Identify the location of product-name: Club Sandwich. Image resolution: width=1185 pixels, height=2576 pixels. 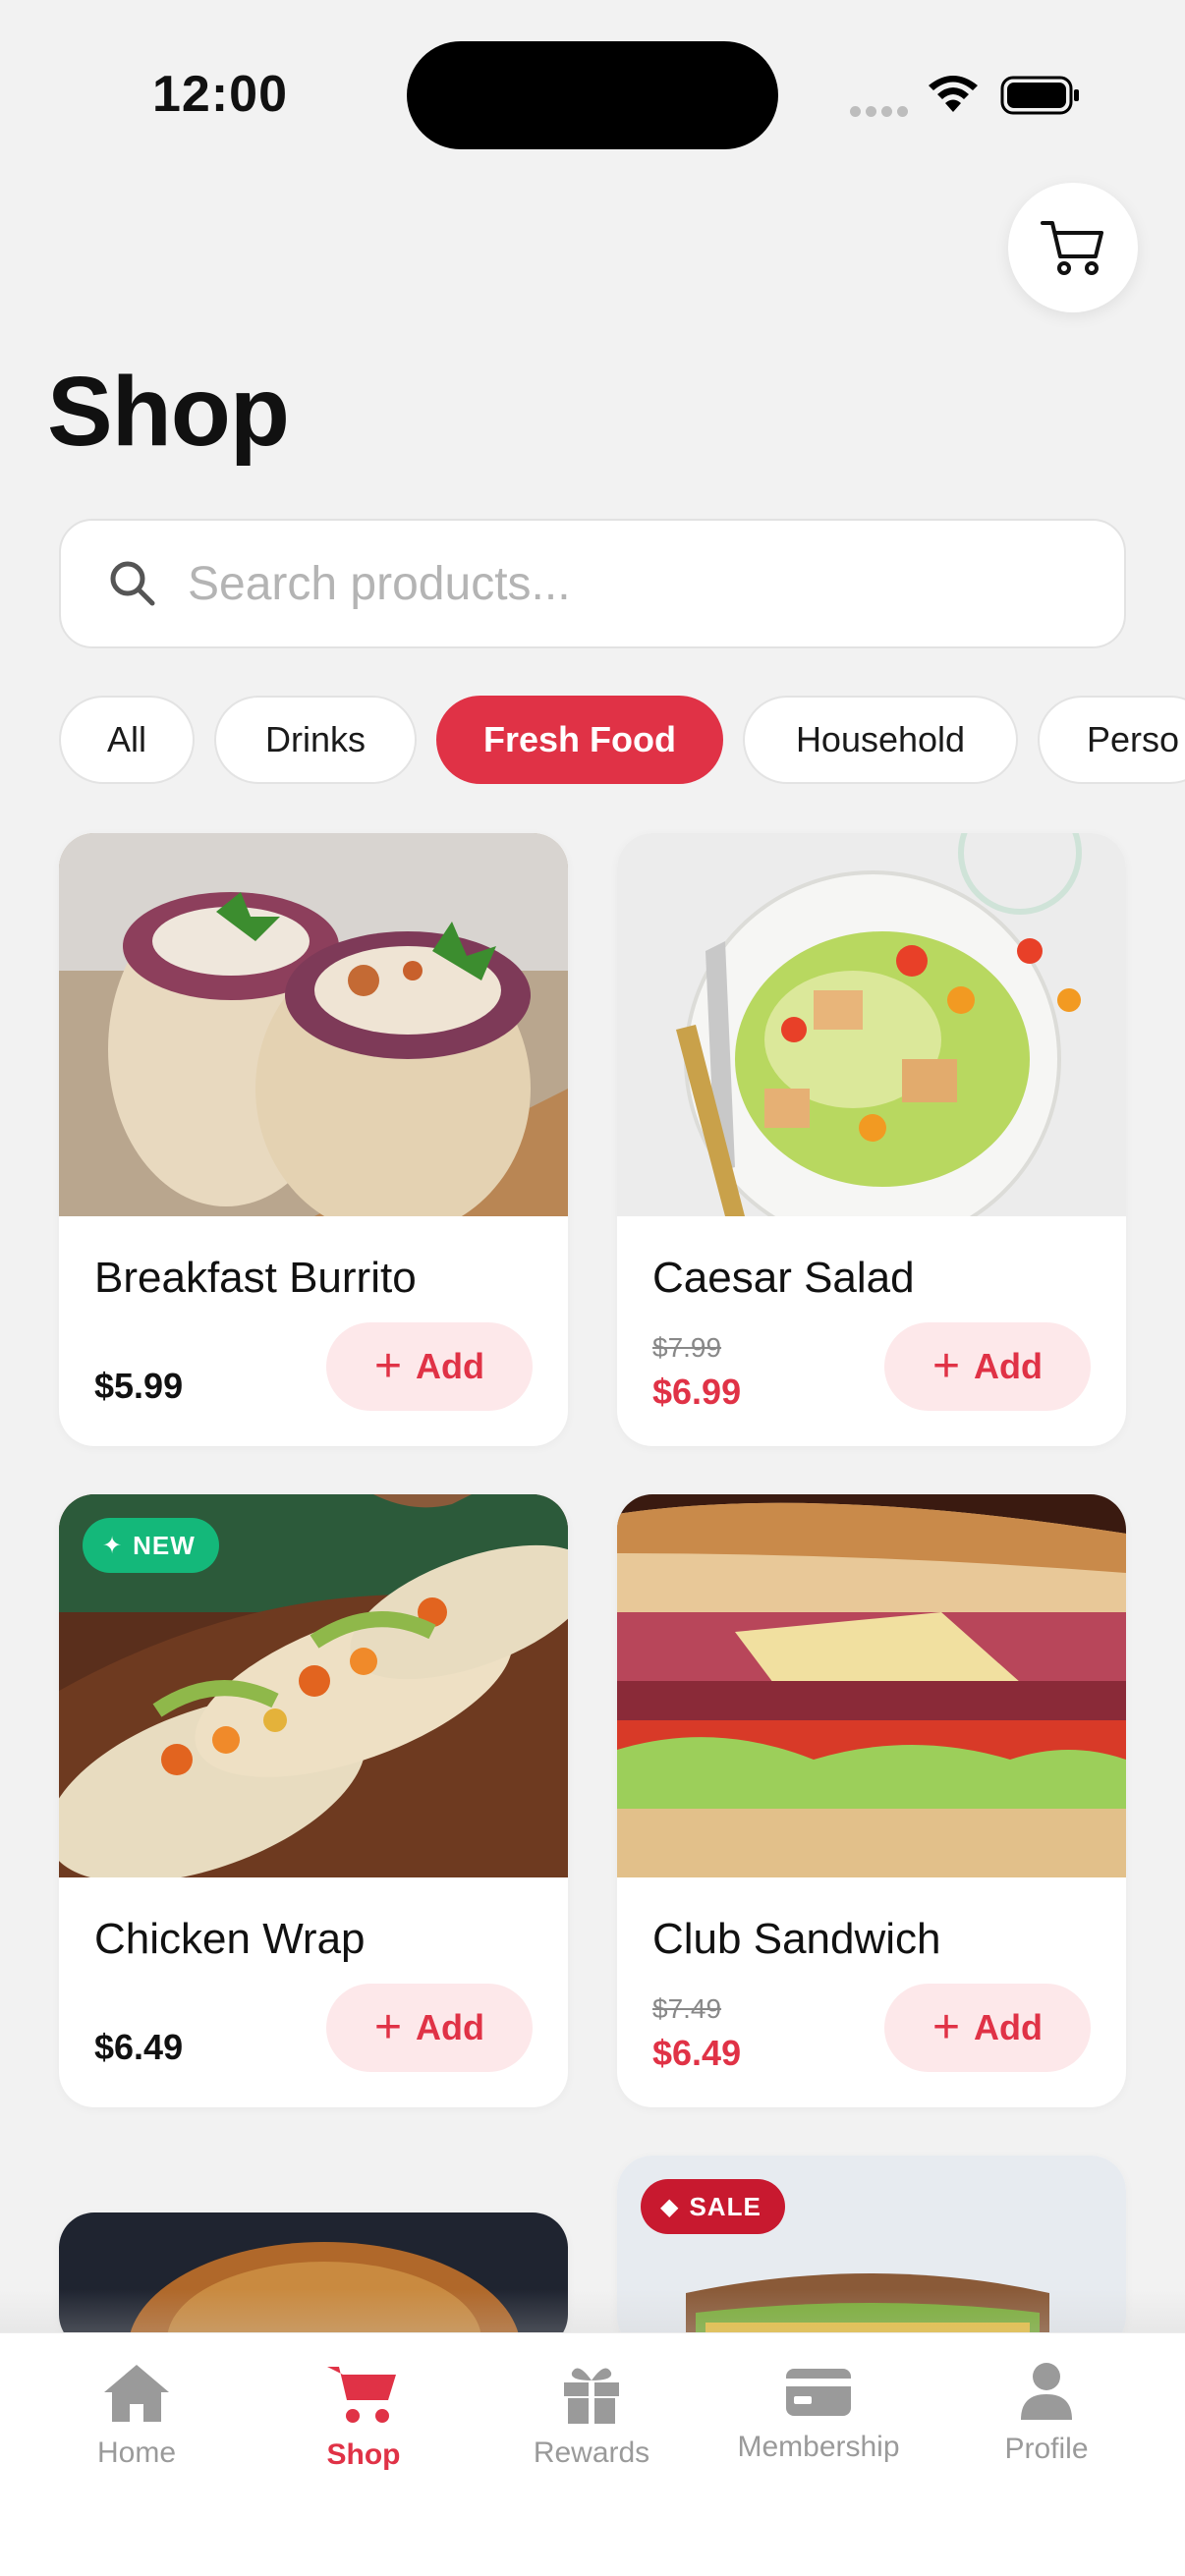
(797, 1939).